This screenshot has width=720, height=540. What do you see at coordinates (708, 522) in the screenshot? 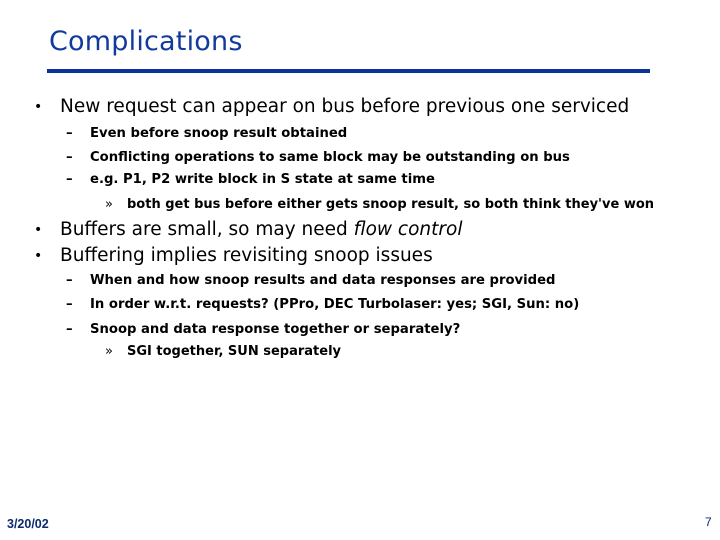
I see `page-number: 7` at bounding box center [708, 522].